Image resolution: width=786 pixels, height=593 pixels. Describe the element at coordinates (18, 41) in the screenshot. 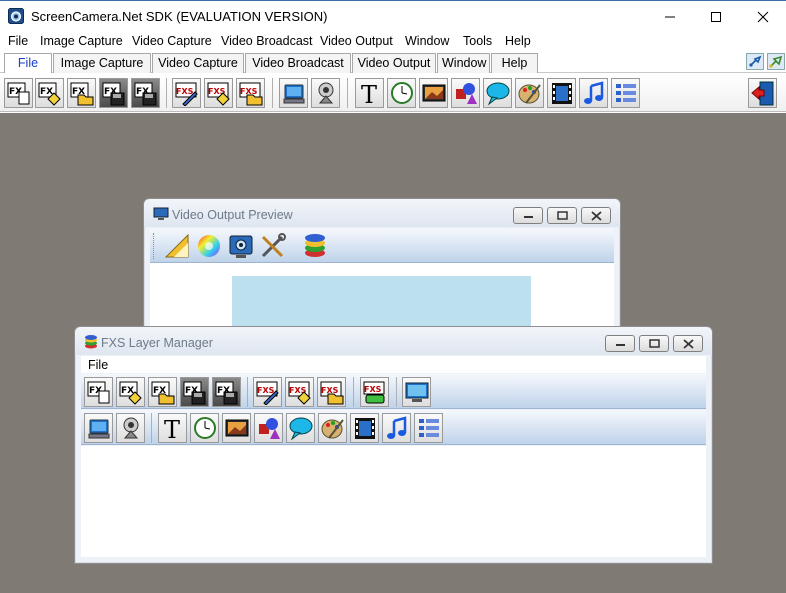

I see `menu-file: File` at that location.